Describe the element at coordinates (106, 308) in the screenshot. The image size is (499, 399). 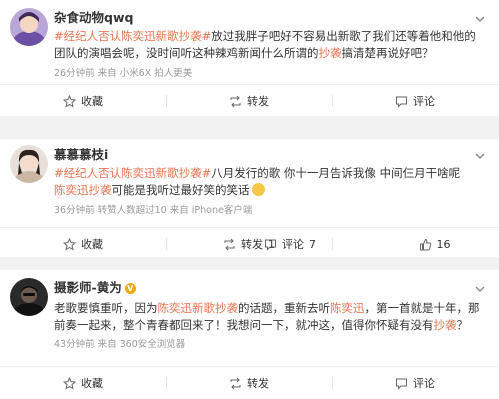
I see `content-text: 老歌要慎重听，因为` at that location.